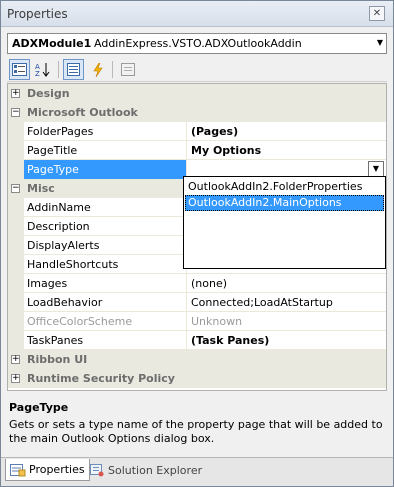 This screenshot has width=394, height=487. Describe the element at coordinates (48, 93) in the screenshot. I see `category-label: Design` at that location.